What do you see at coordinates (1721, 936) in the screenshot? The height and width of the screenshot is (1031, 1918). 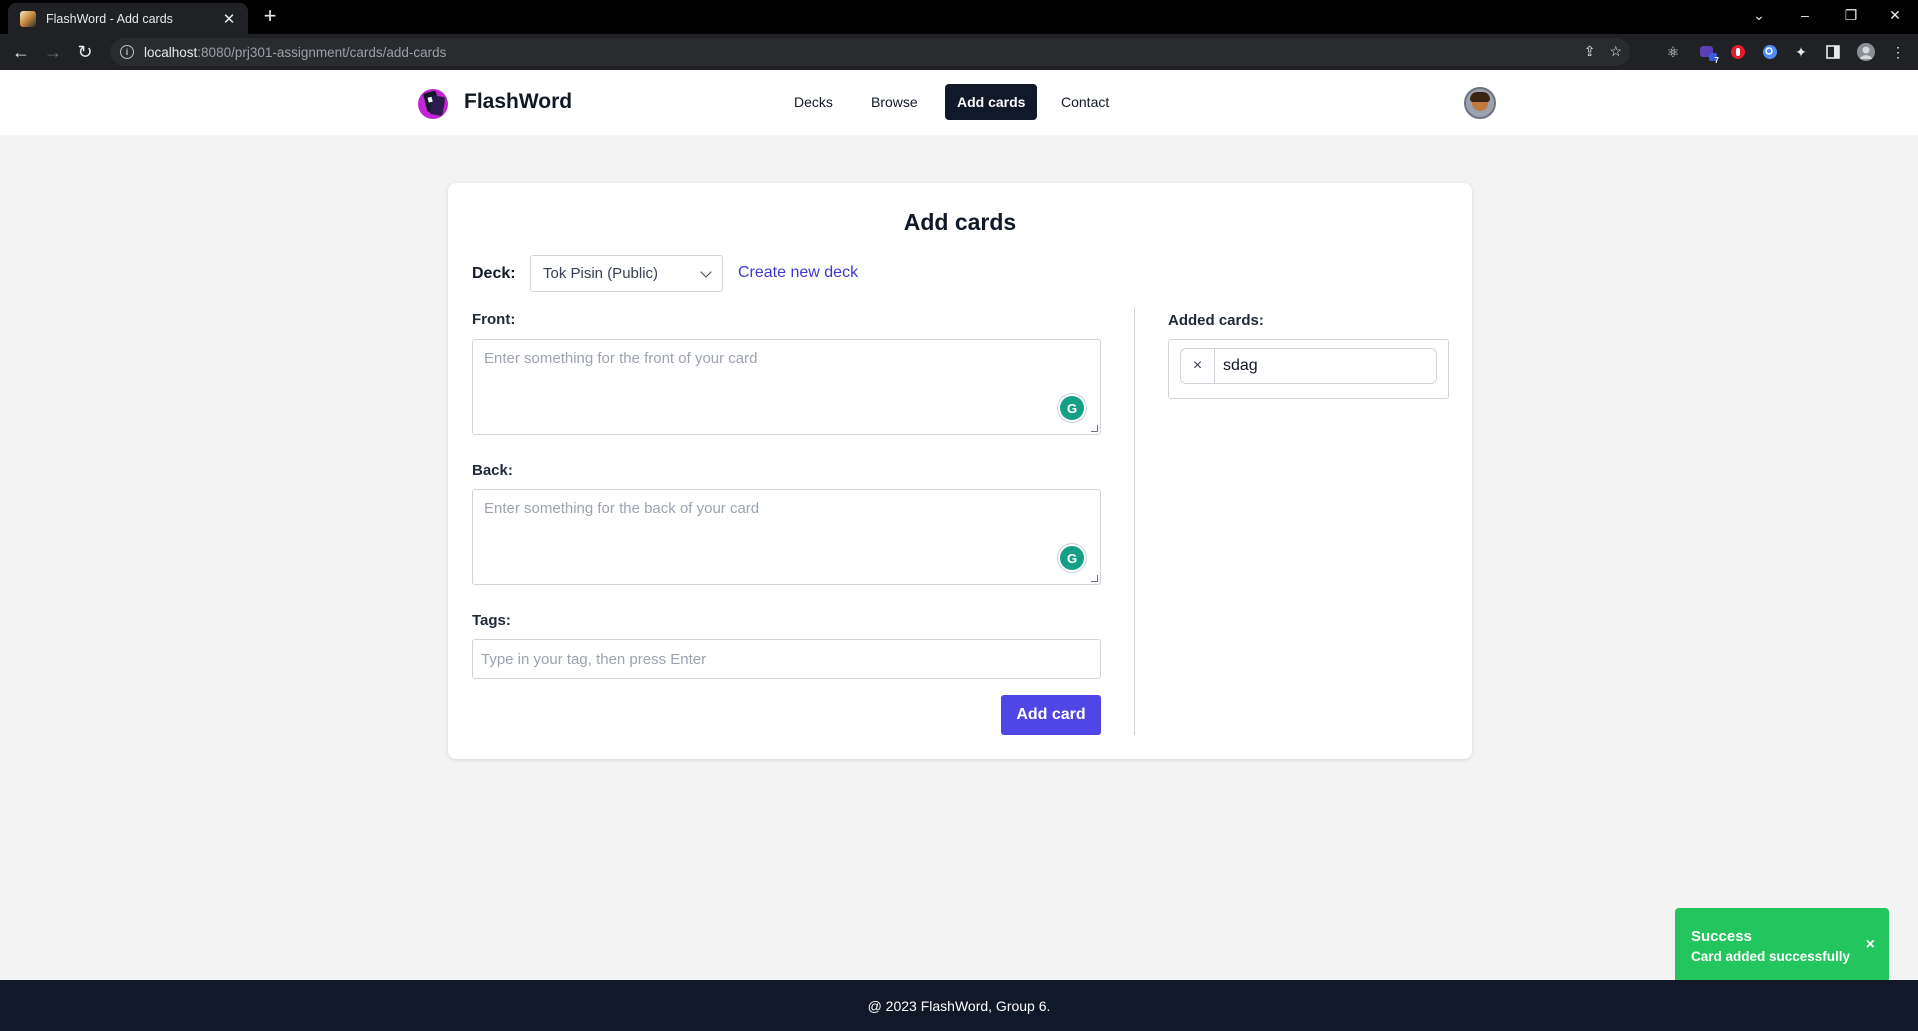 I see `toast-title: Success` at bounding box center [1721, 936].